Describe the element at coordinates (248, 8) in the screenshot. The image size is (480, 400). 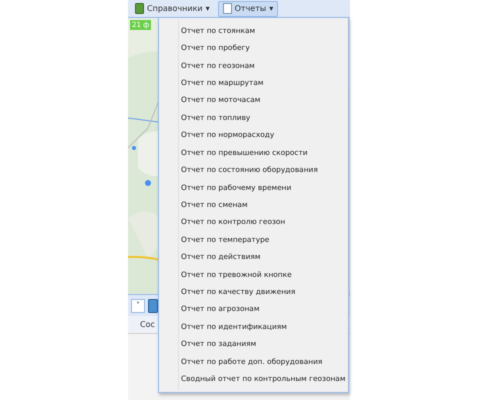
I see `toolbar-button: Отчеты ▾` at that location.